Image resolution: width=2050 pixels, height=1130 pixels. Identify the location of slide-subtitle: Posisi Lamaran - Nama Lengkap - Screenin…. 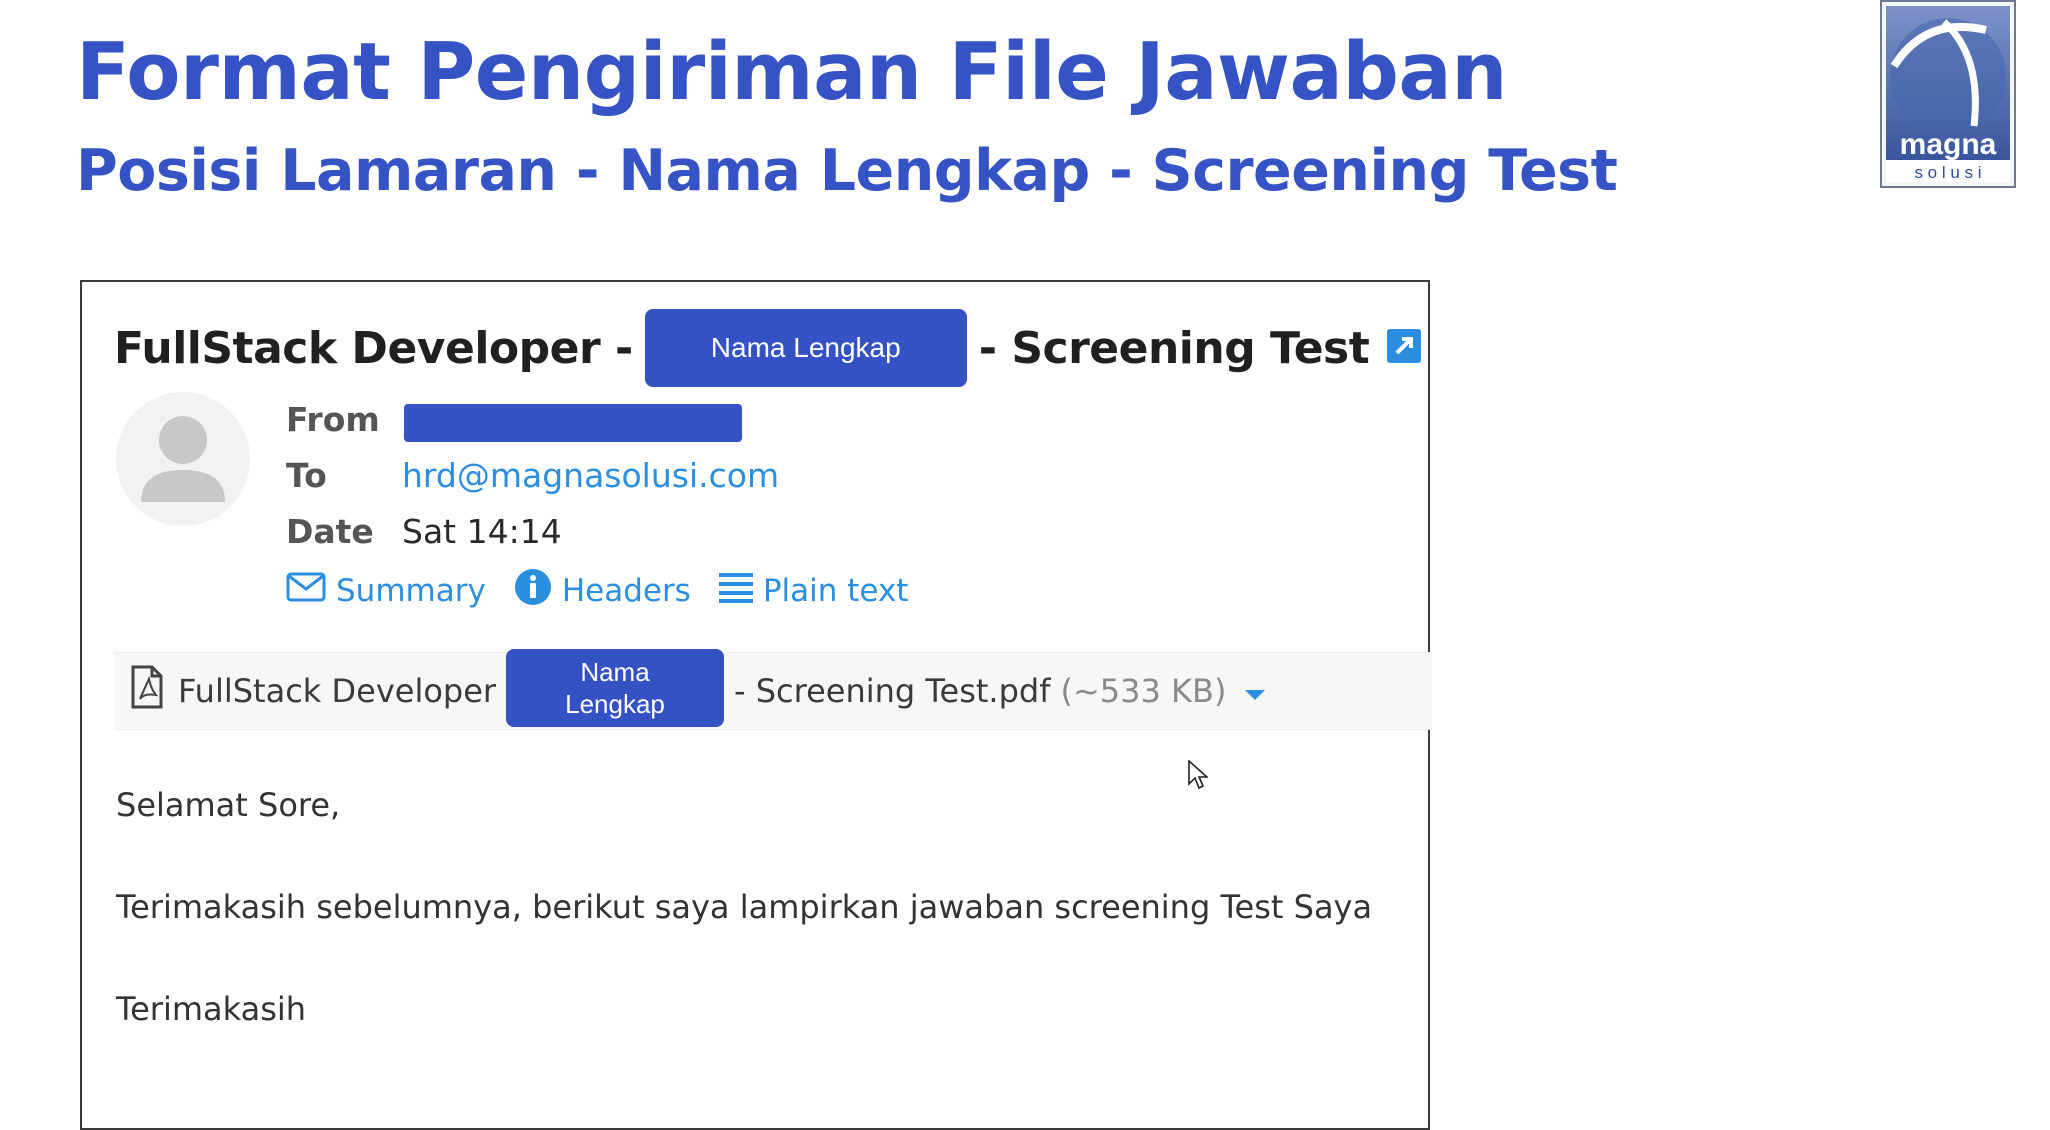
(847, 171).